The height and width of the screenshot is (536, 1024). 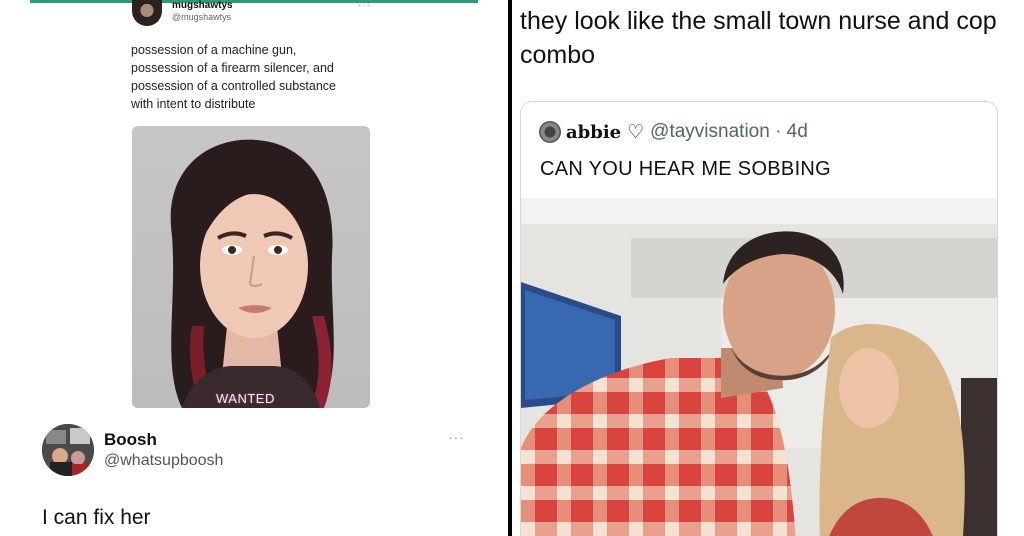 What do you see at coordinates (193, 104) in the screenshot?
I see `quoted-body-line: with intent to distribute` at bounding box center [193, 104].